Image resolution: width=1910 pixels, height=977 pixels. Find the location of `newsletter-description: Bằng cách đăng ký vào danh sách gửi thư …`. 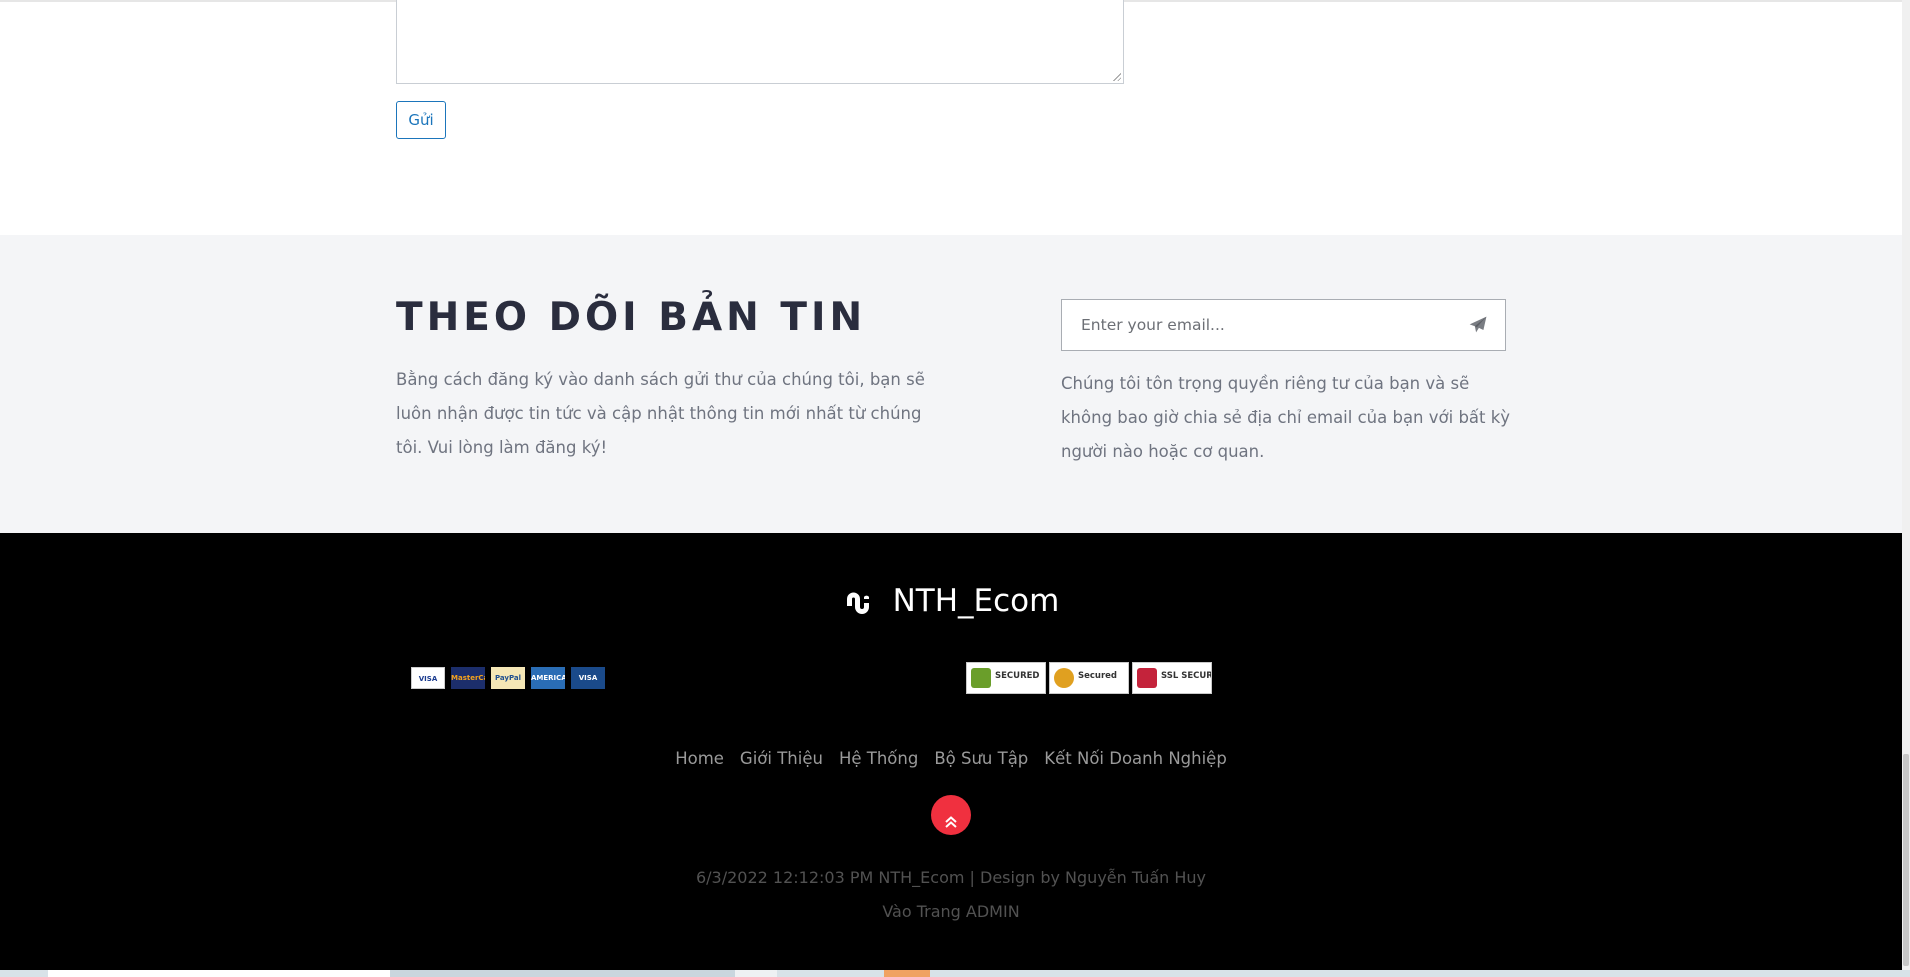

newsletter-description: Bằng cách đăng ký vào danh sách gửi thư … is located at coordinates (660, 413).